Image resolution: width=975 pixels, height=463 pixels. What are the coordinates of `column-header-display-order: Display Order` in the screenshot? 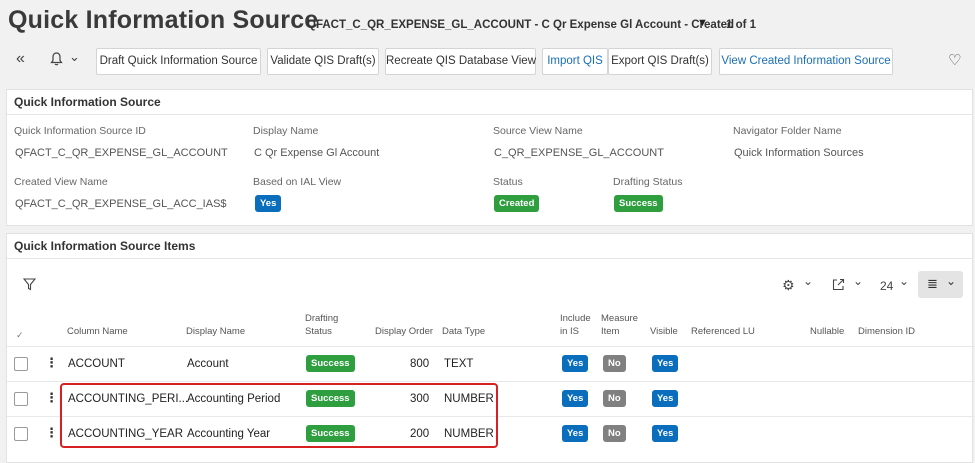 It's located at (404, 332).